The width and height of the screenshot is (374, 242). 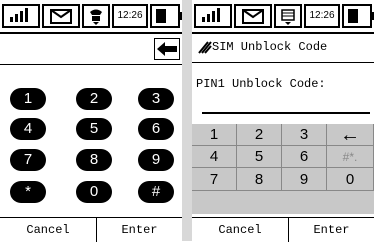 What do you see at coordinates (91, 49) in the screenshot?
I see `number-entry-field` at bounding box center [91, 49].